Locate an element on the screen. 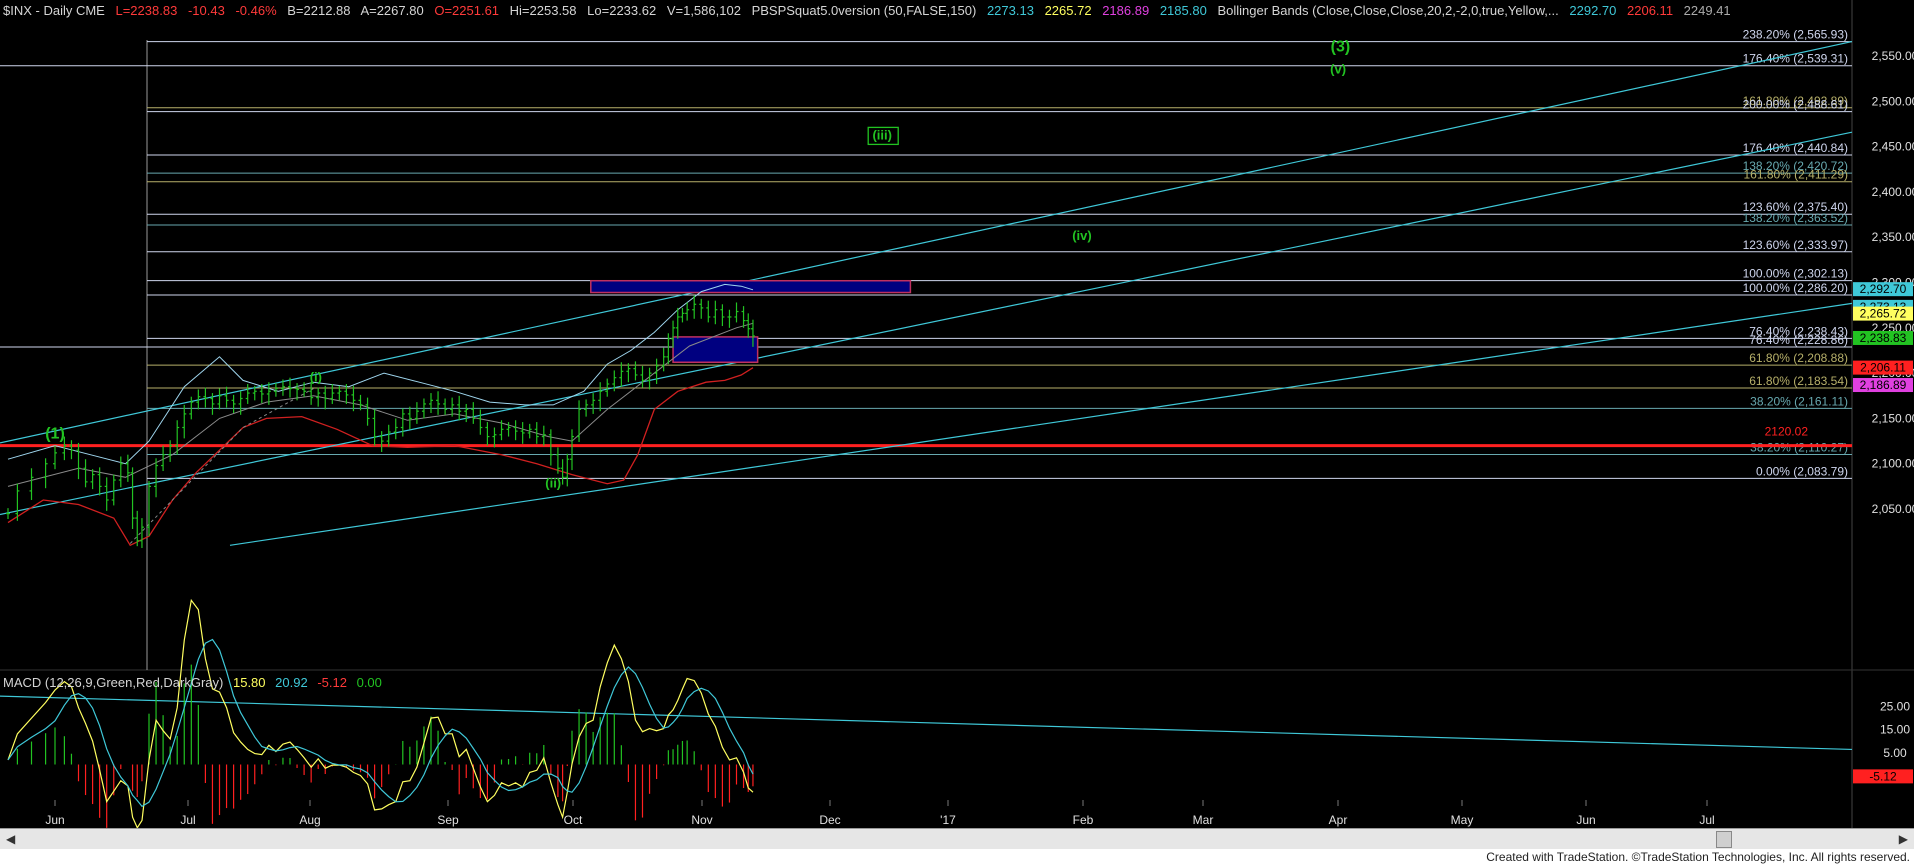  macd-label: MACD (12,26,9,Green,Red,DarkGray) is located at coordinates (113, 682).